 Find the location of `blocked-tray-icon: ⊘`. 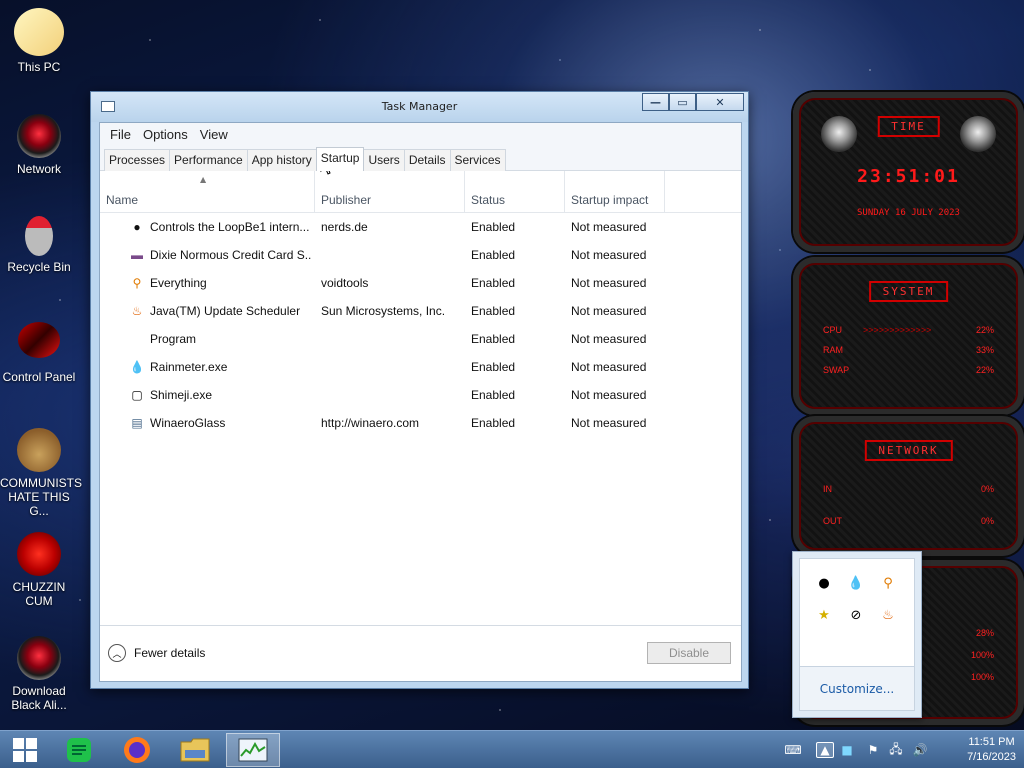

blocked-tray-icon: ⊘ is located at coordinates (856, 615).